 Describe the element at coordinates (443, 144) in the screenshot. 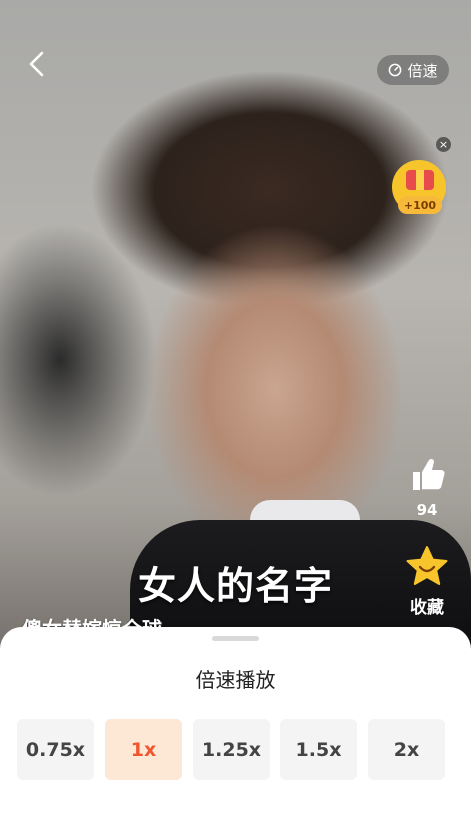

I see `reward-close-button: ×` at that location.